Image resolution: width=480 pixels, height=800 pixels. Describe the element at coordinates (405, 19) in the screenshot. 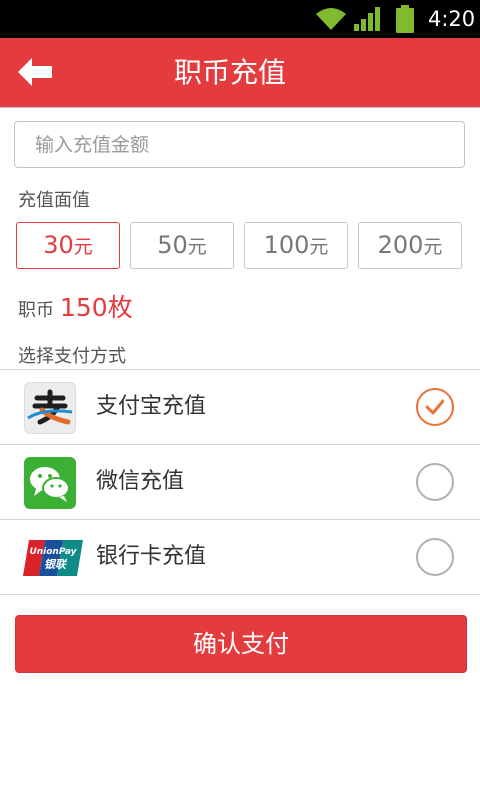

I see `battery-icon` at that location.